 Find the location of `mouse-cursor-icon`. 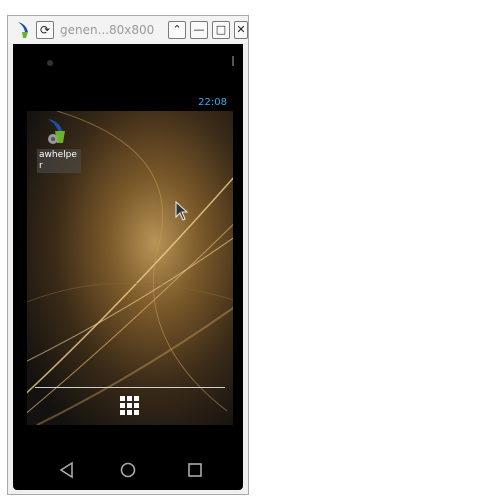

mouse-cursor-icon is located at coordinates (182, 211).